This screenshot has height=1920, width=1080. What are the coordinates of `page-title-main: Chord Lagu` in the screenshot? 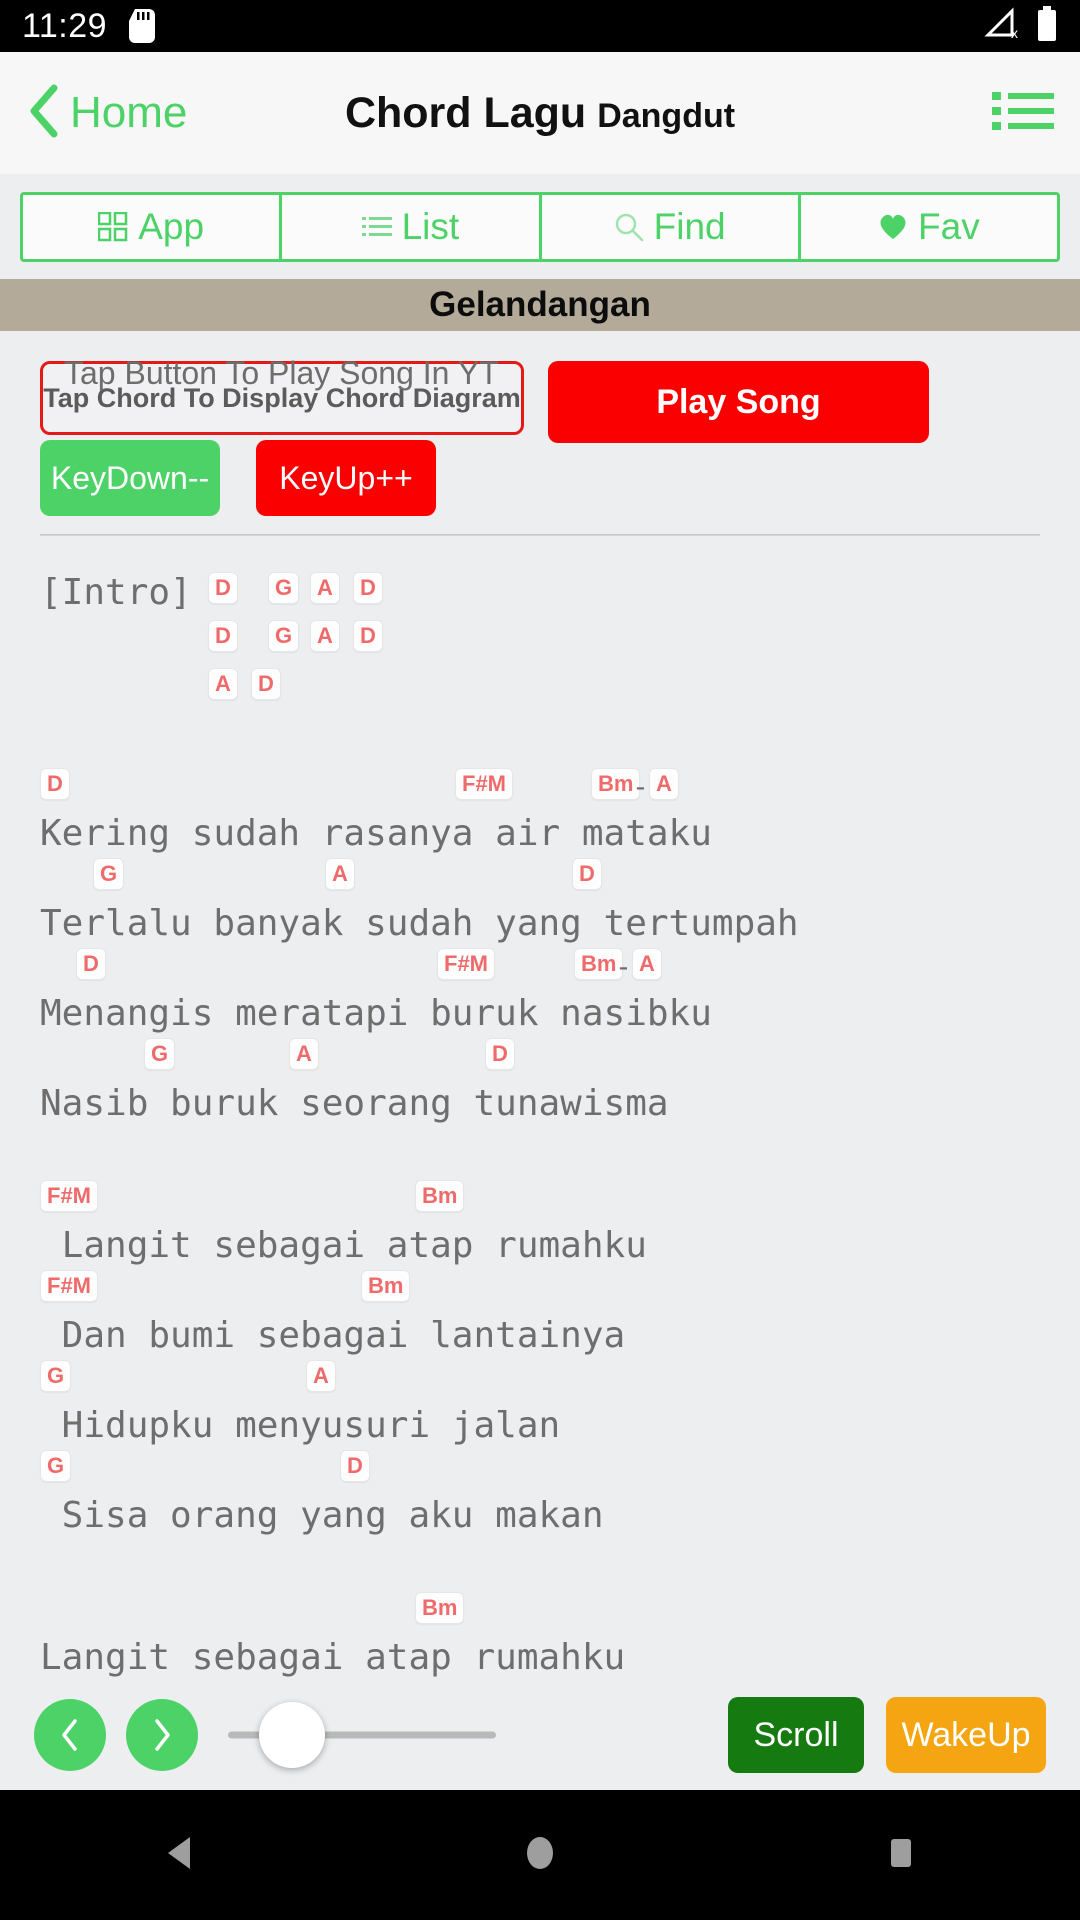 It's located at (465, 112).